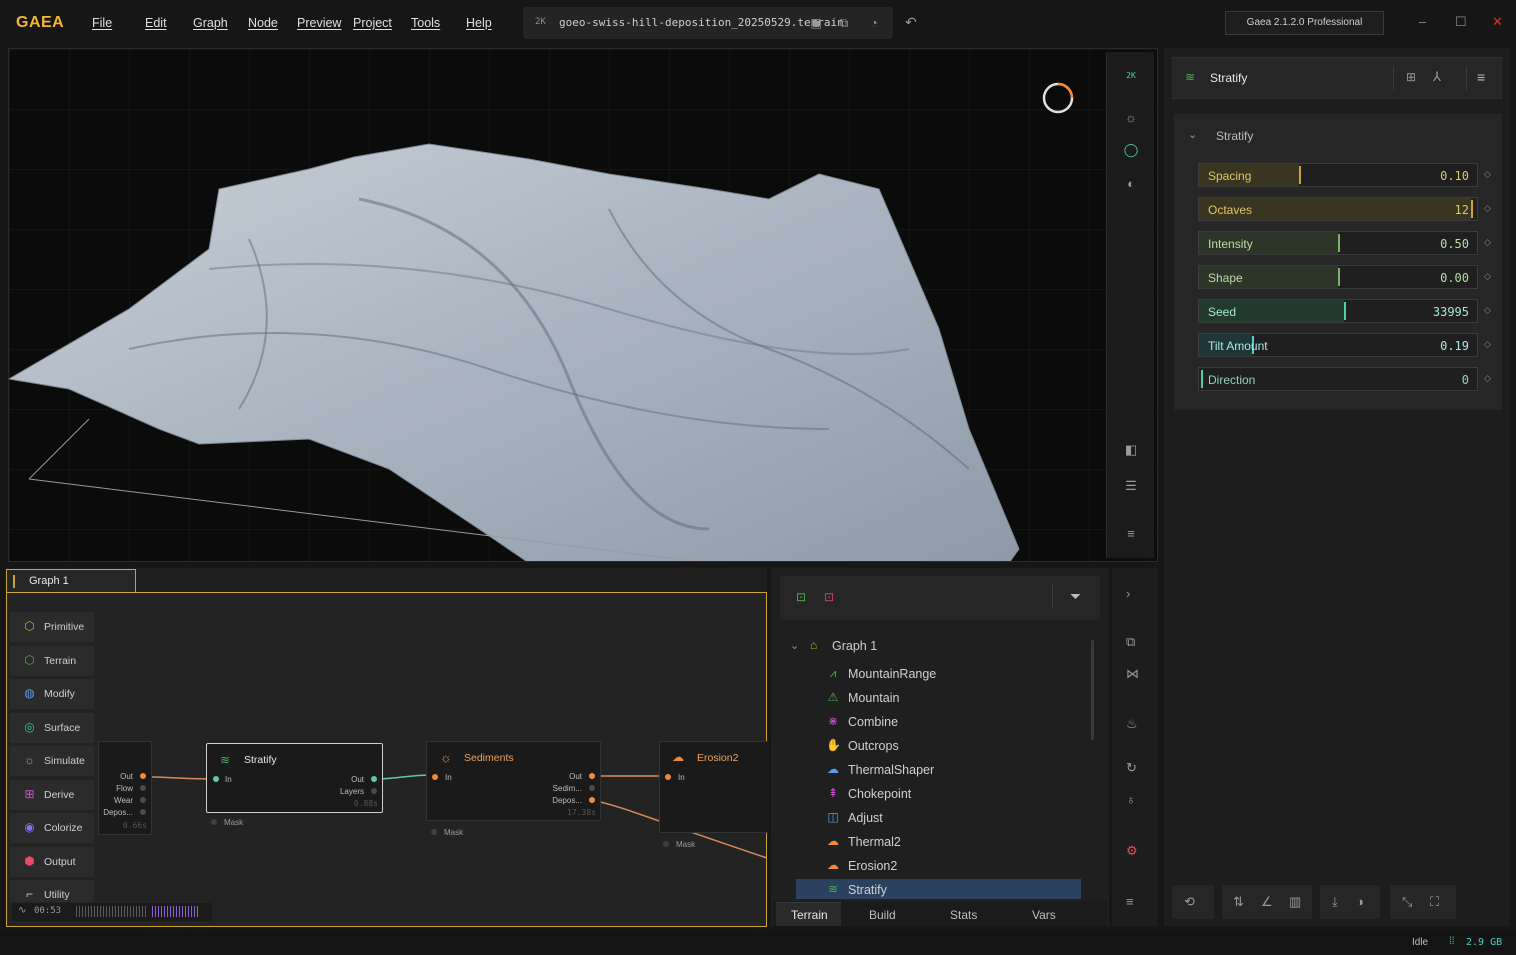 This screenshot has width=1516, height=955. I want to click on param-value: 33995, so click(1451, 312).